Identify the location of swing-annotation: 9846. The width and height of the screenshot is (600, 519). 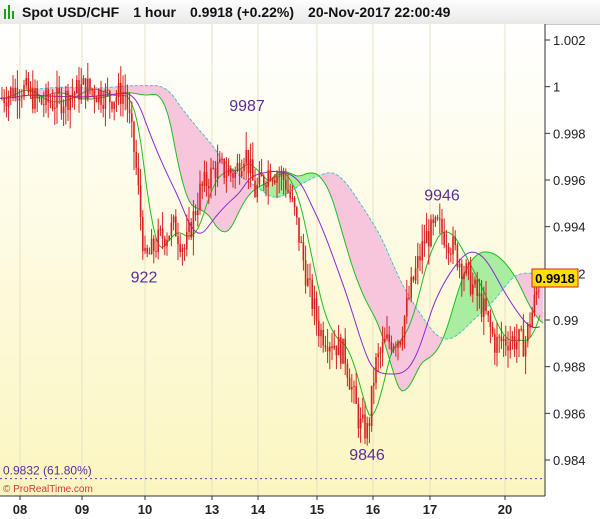
(367, 455).